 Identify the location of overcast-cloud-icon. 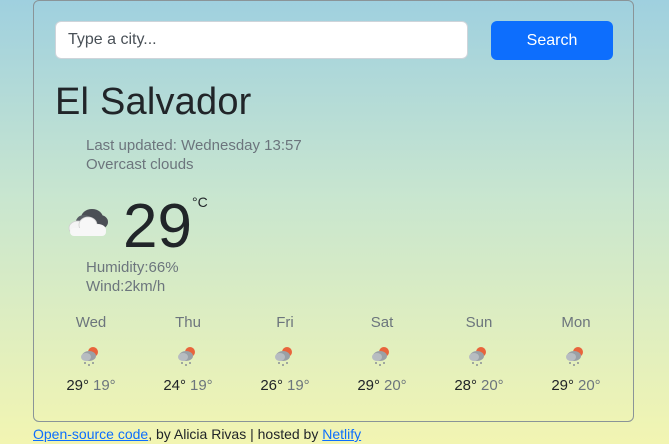
(88, 222).